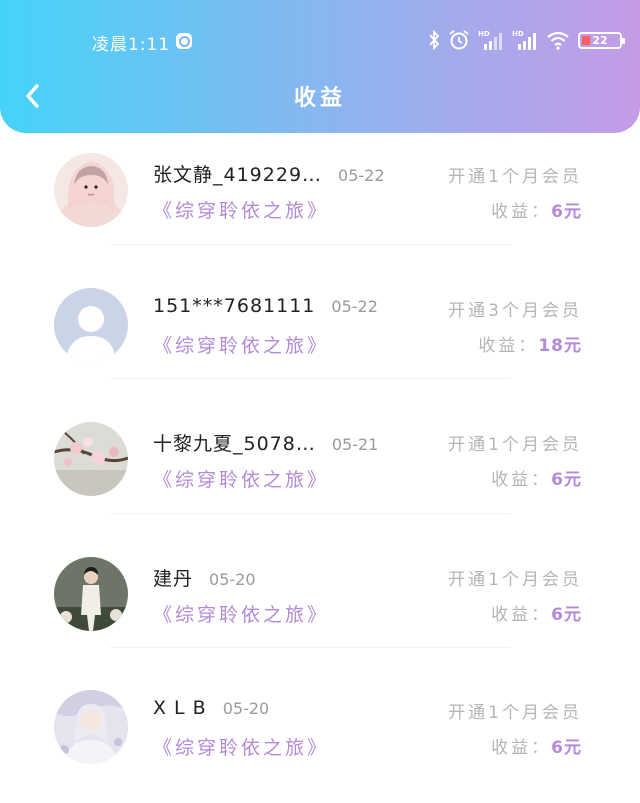 The height and width of the screenshot is (803, 640). What do you see at coordinates (91, 190) in the screenshot?
I see `girl-photo-avatar` at bounding box center [91, 190].